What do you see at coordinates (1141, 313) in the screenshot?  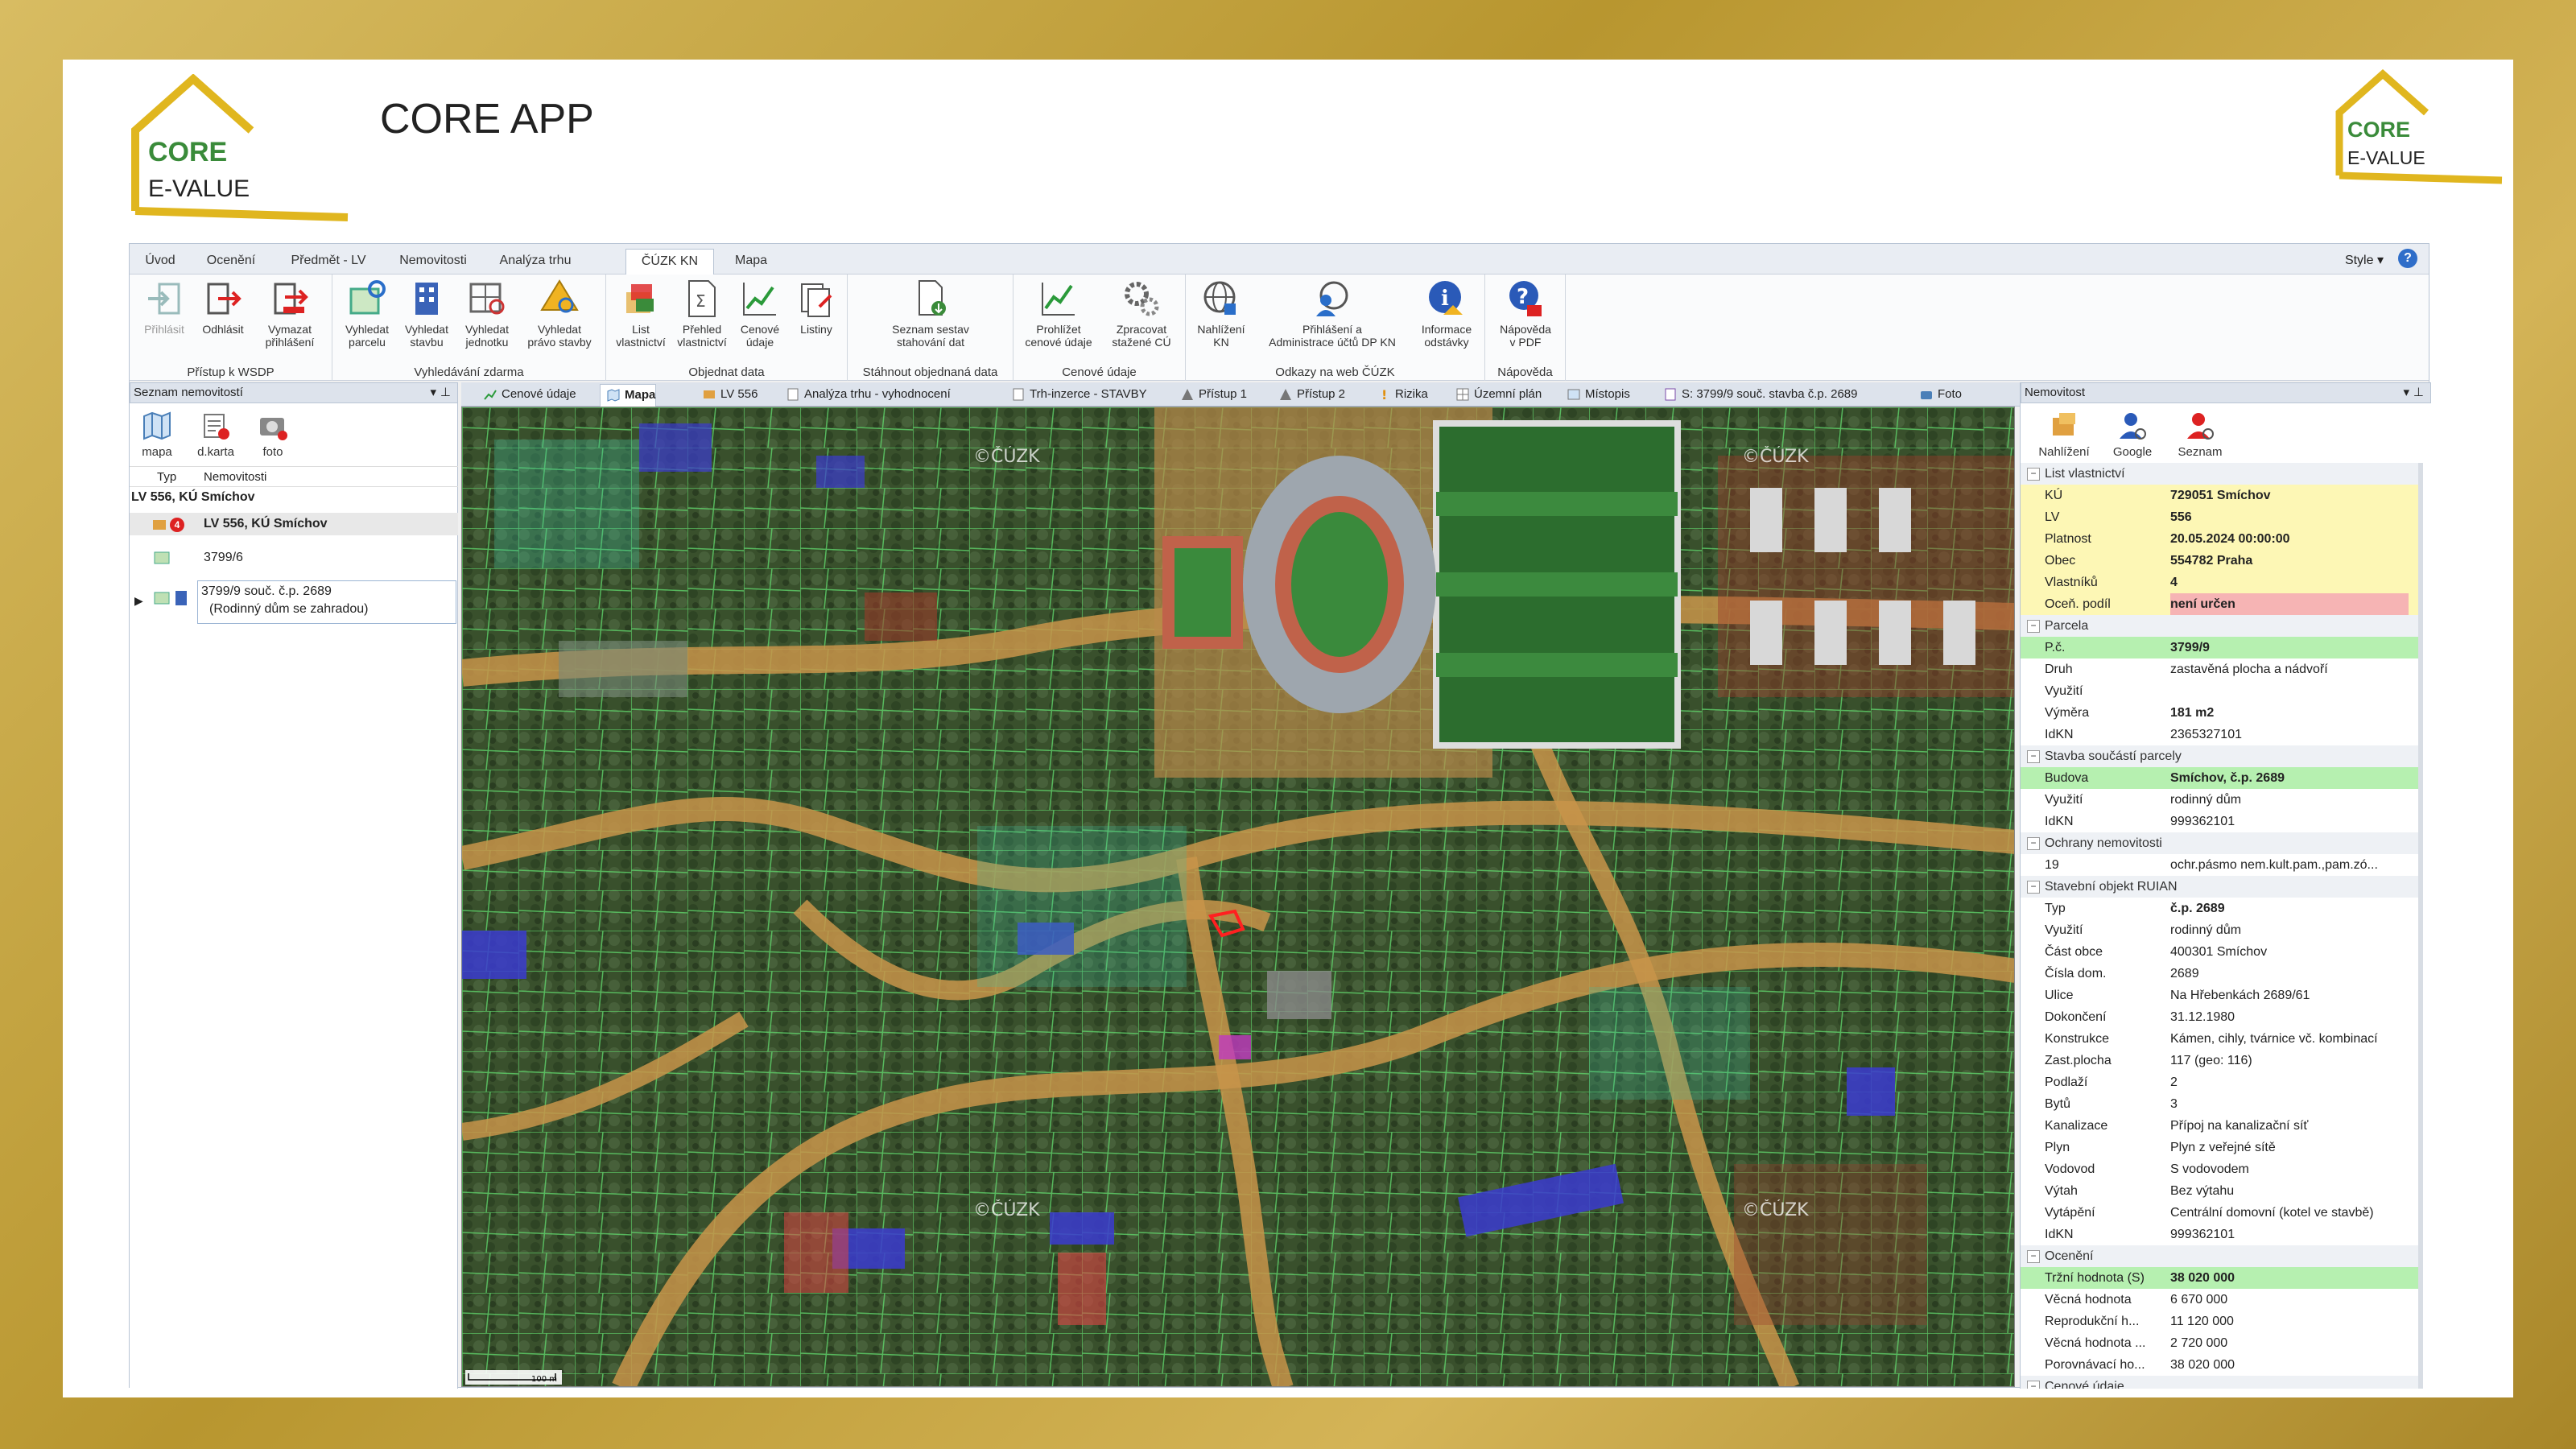 I see `process-price-button: Zpracovat stažené CÚ` at bounding box center [1141, 313].